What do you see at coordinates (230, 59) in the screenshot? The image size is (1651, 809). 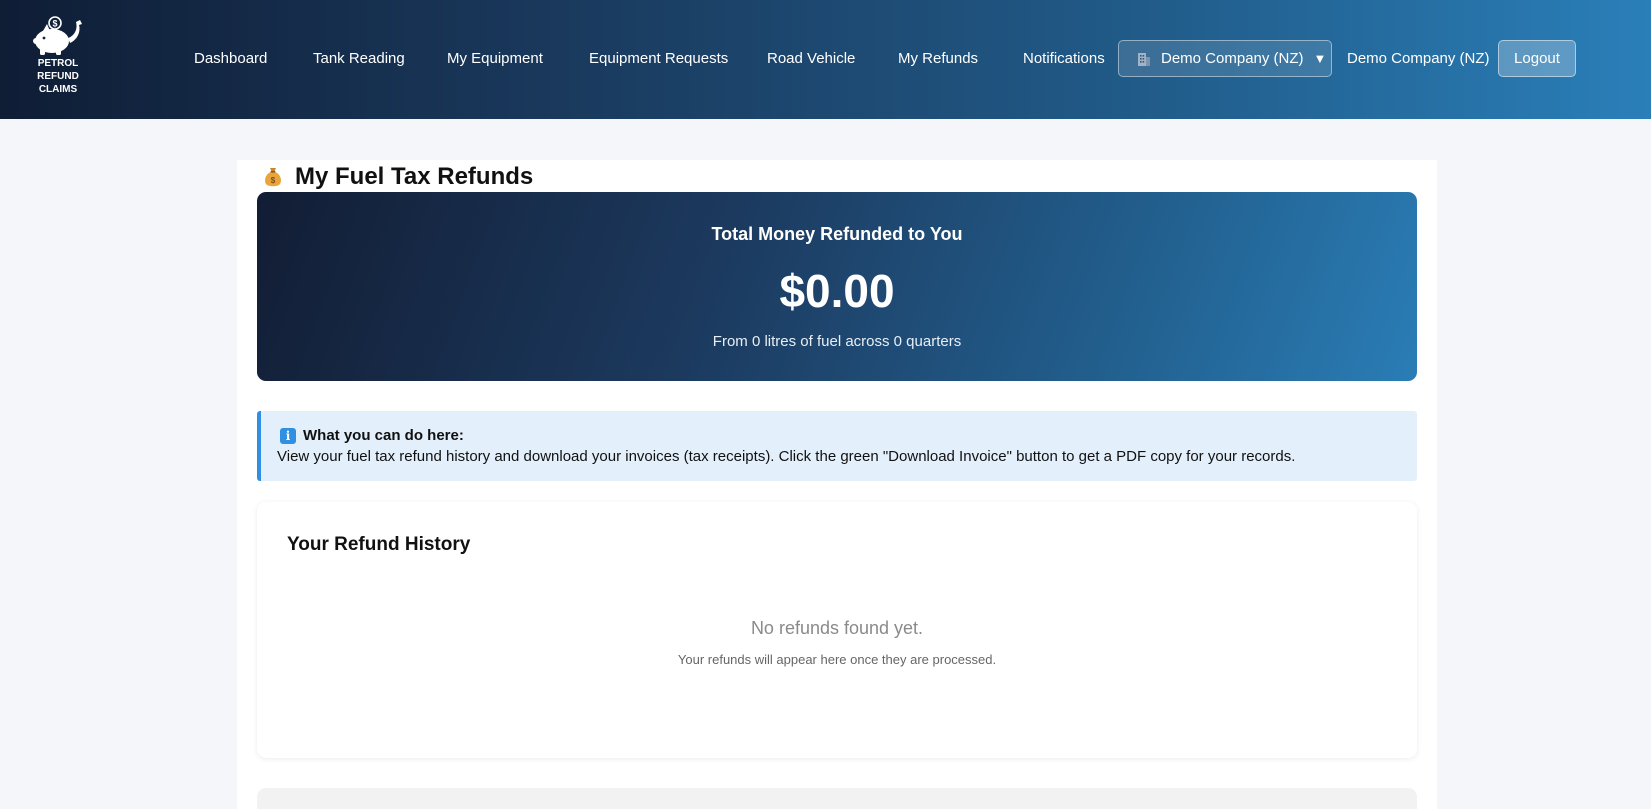 I see `nav-dashboard: Dashboard` at bounding box center [230, 59].